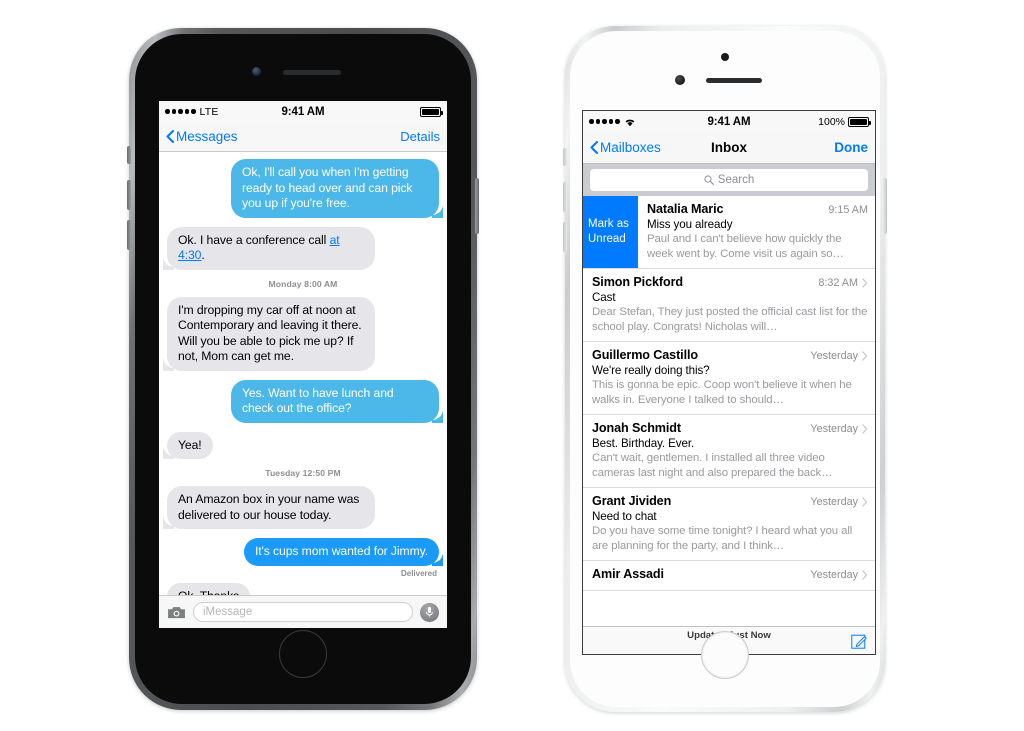 The height and width of the screenshot is (731, 1024). Describe the element at coordinates (632, 501) in the screenshot. I see `email-sender: Grant Jividen` at that location.